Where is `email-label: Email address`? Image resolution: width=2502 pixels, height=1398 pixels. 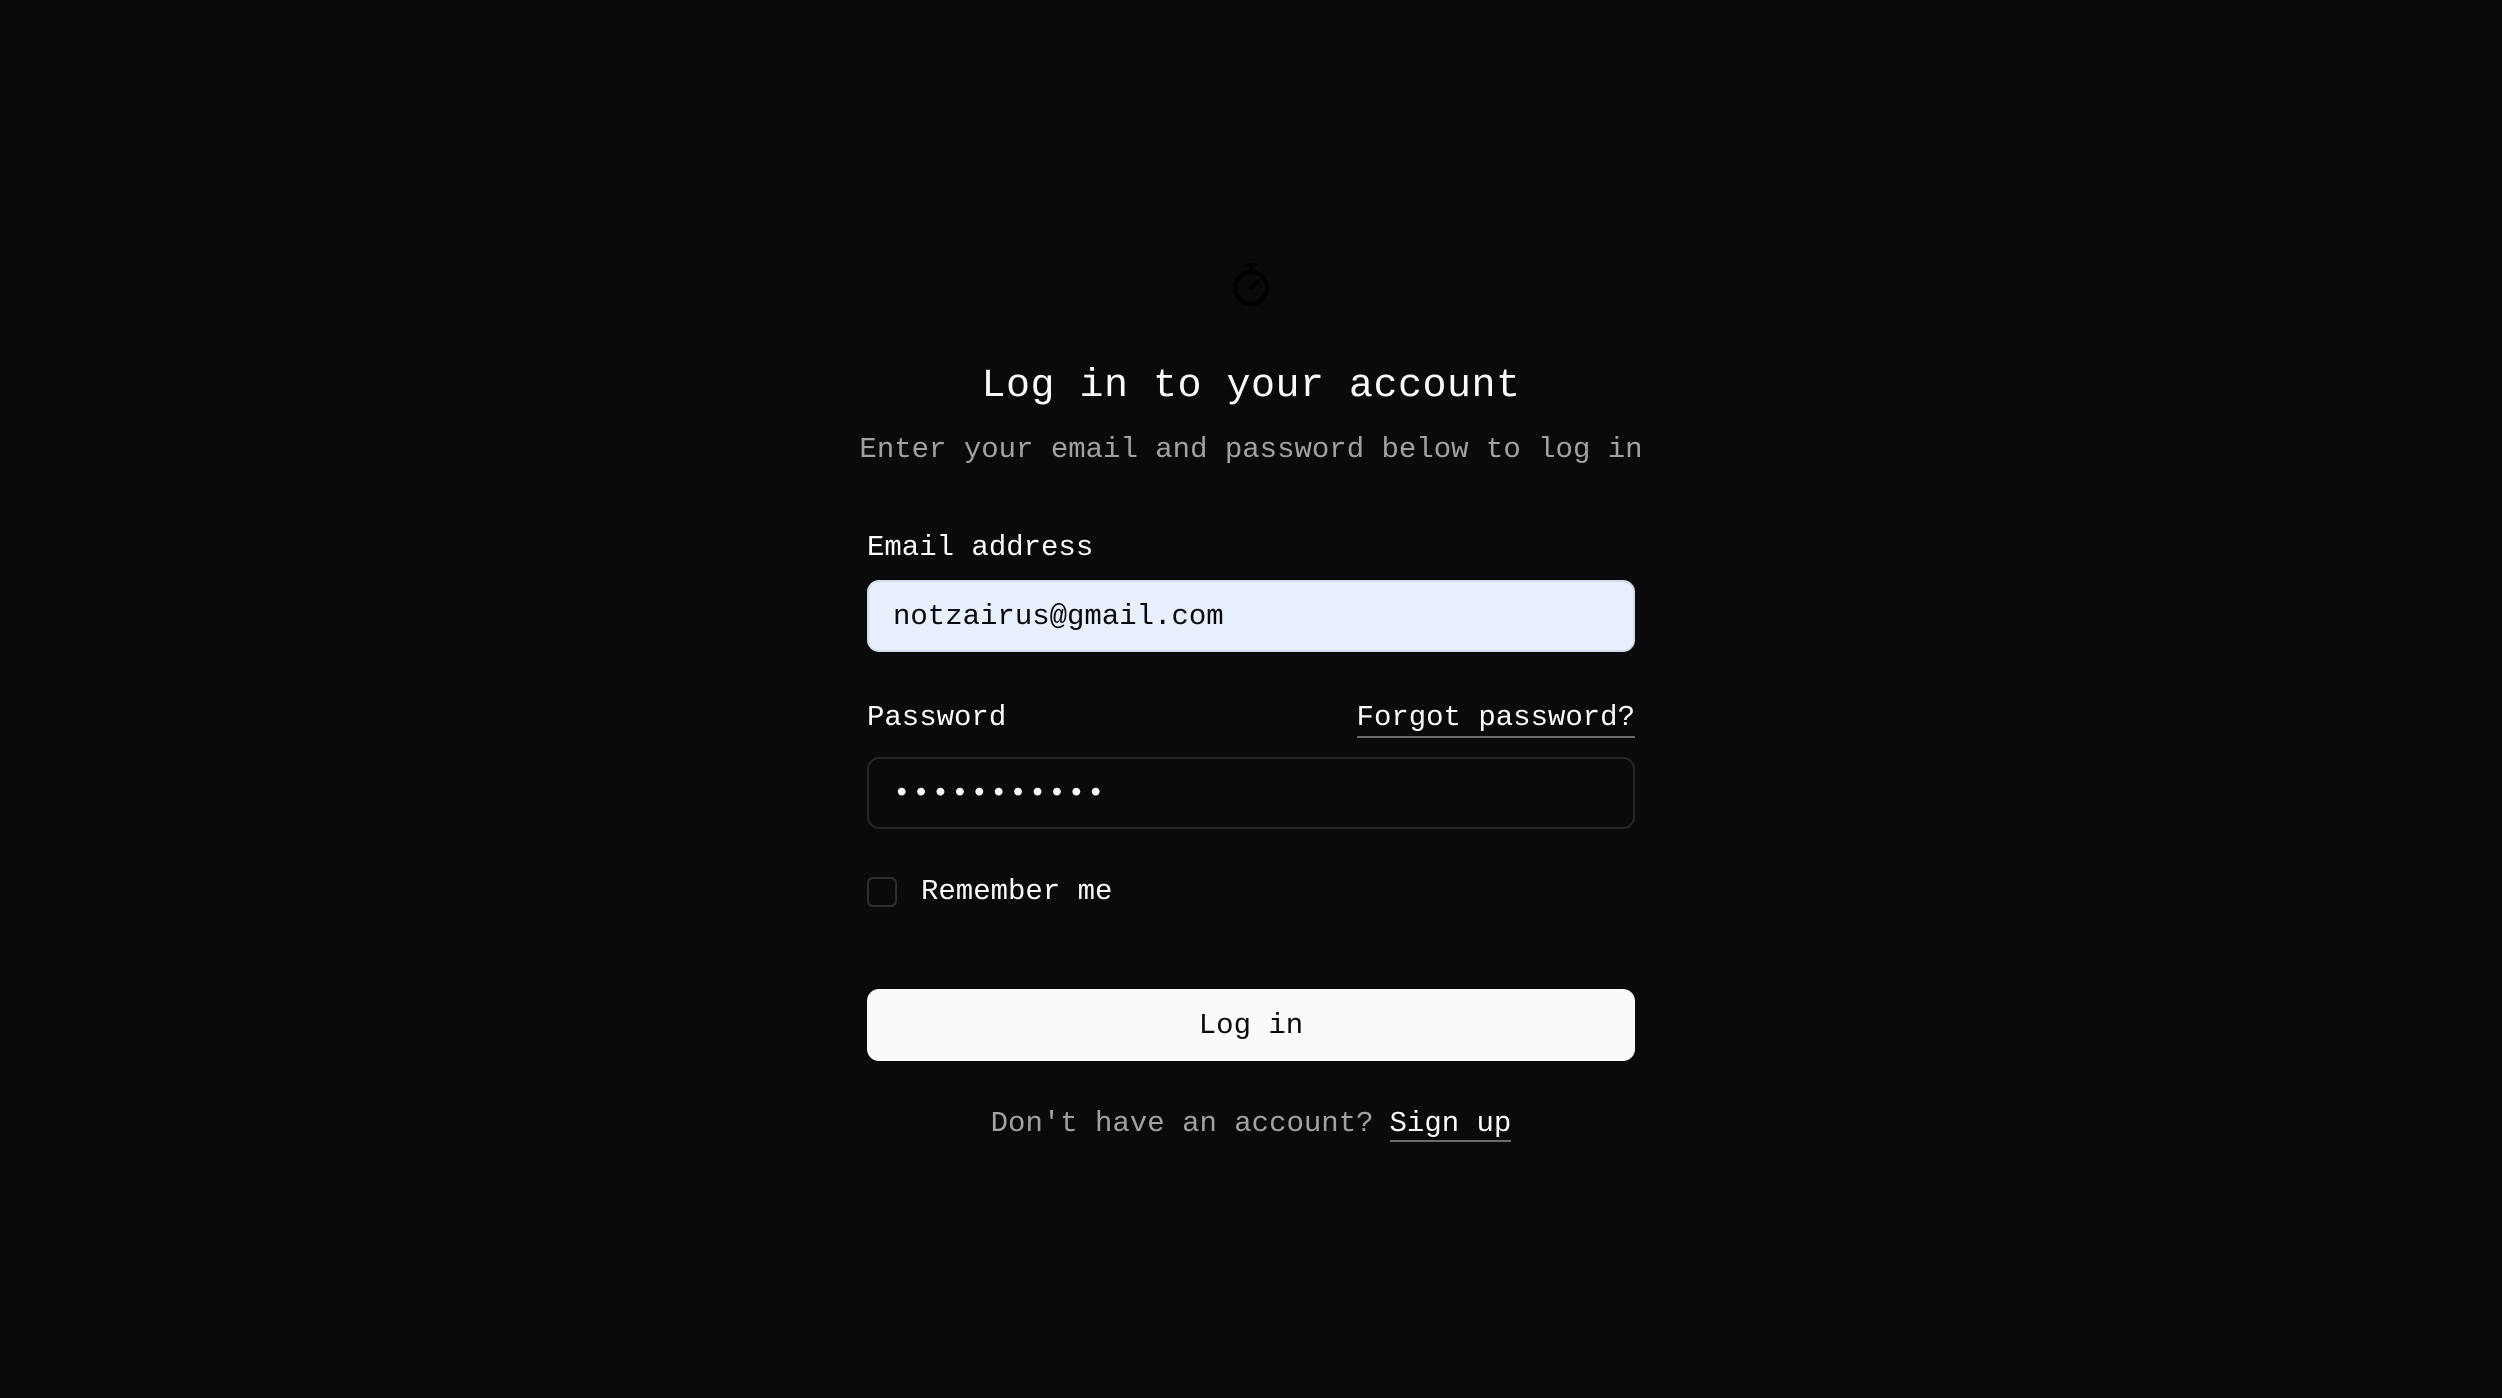 email-label: Email address is located at coordinates (980, 547).